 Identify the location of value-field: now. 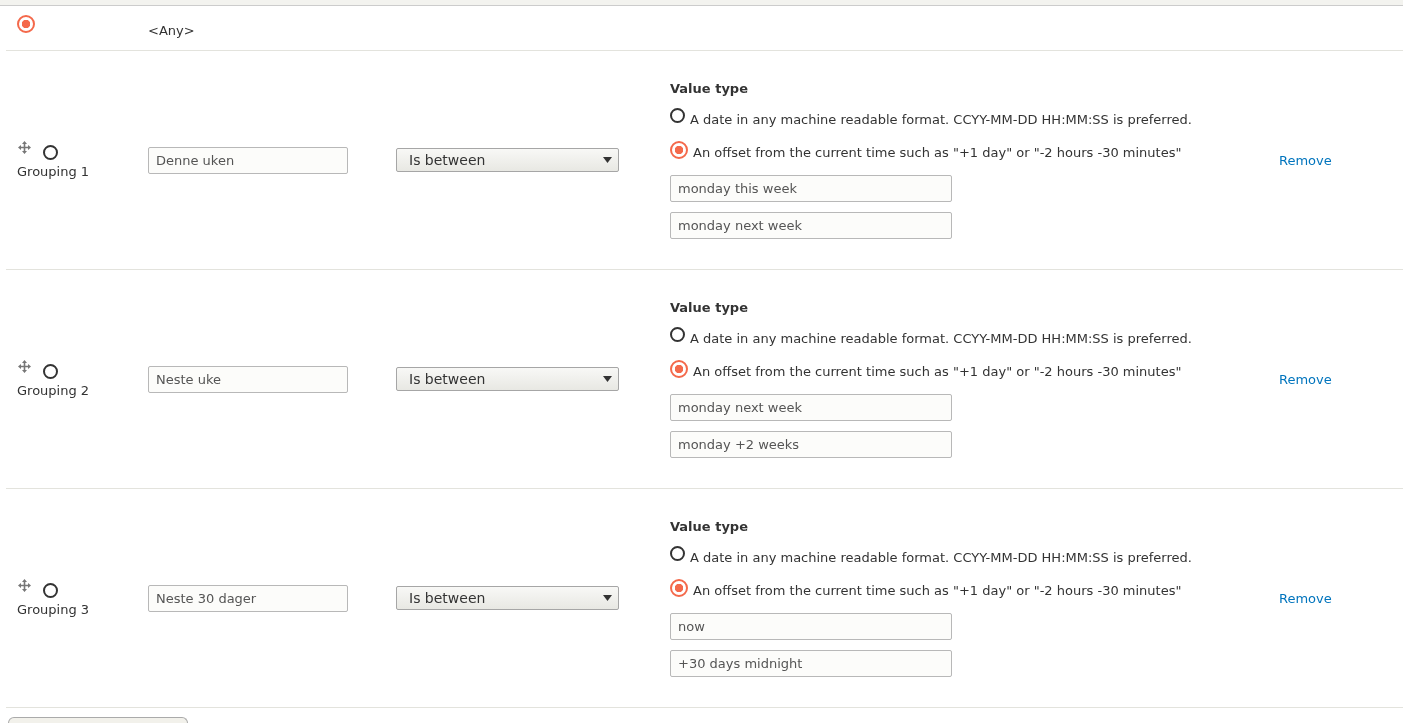
(811, 626).